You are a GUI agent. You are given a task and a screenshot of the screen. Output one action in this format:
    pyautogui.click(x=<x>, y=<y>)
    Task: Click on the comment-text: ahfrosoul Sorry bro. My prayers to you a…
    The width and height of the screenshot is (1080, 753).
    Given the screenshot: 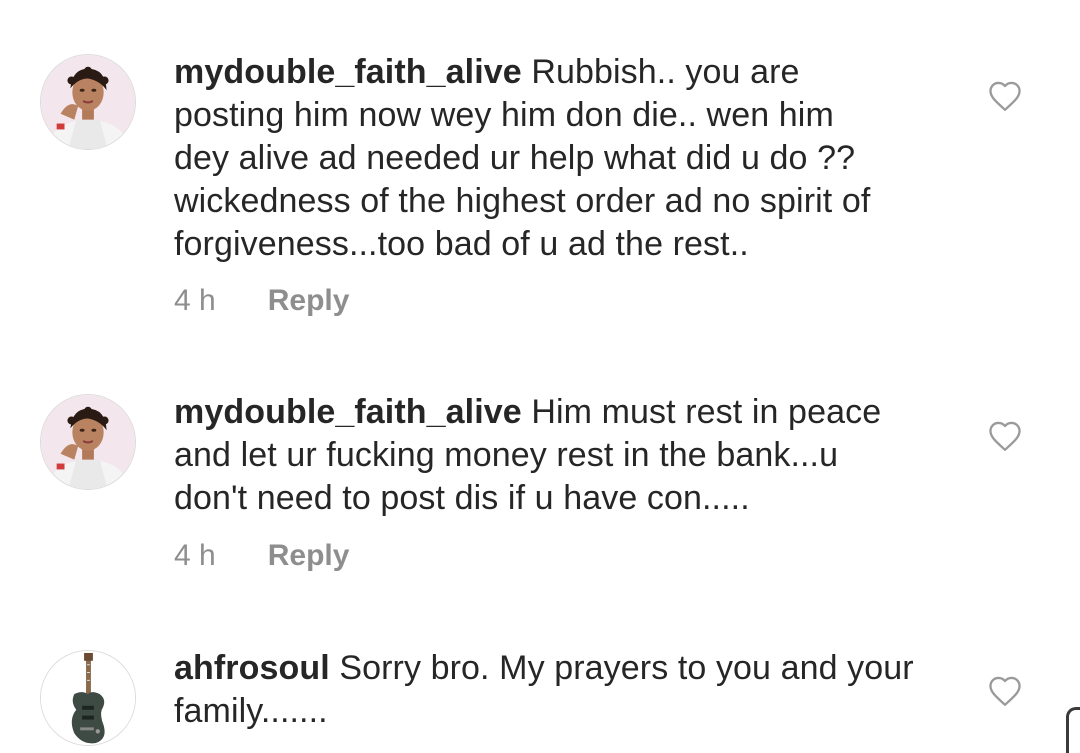 What is the action you would take?
    pyautogui.click(x=569, y=690)
    